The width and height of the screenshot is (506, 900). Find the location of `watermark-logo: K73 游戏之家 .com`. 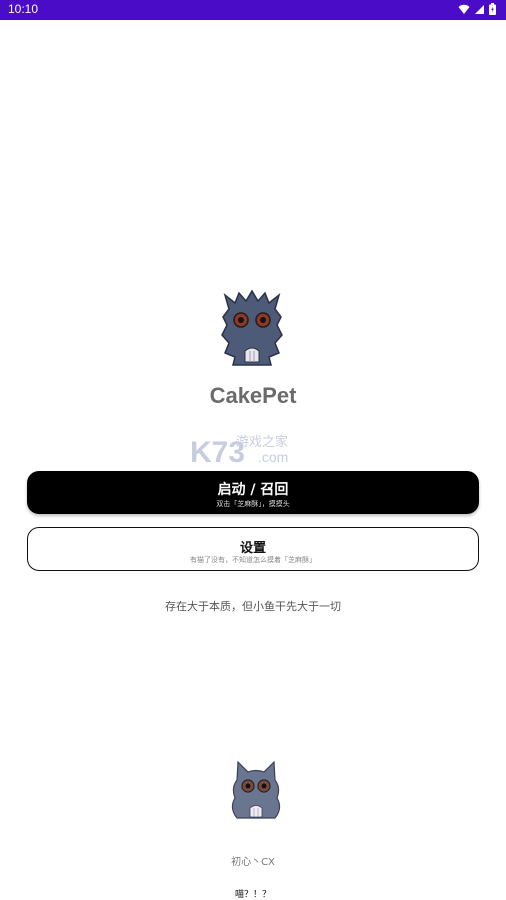

watermark-logo: K73 游戏之家 .com is located at coordinates (255, 450).